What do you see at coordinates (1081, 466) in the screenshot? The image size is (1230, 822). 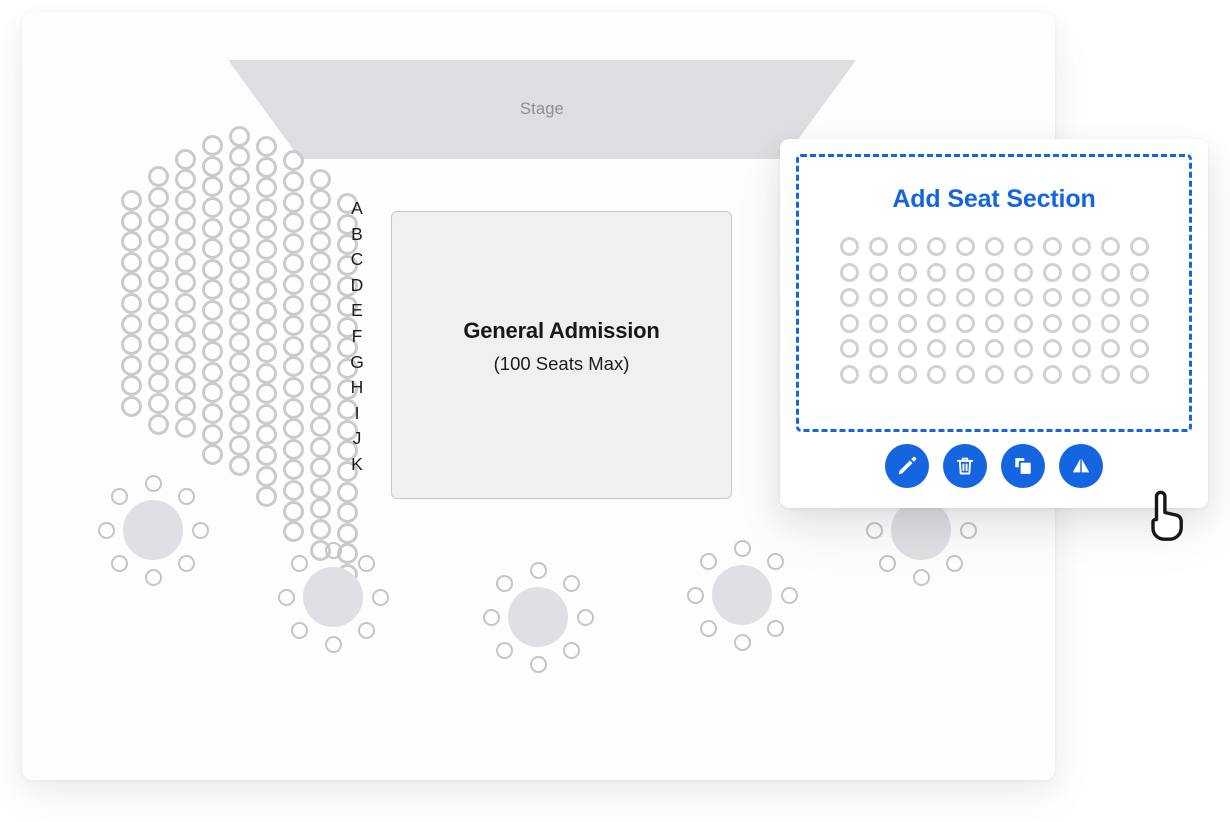 I see `mirror-section-button` at bounding box center [1081, 466].